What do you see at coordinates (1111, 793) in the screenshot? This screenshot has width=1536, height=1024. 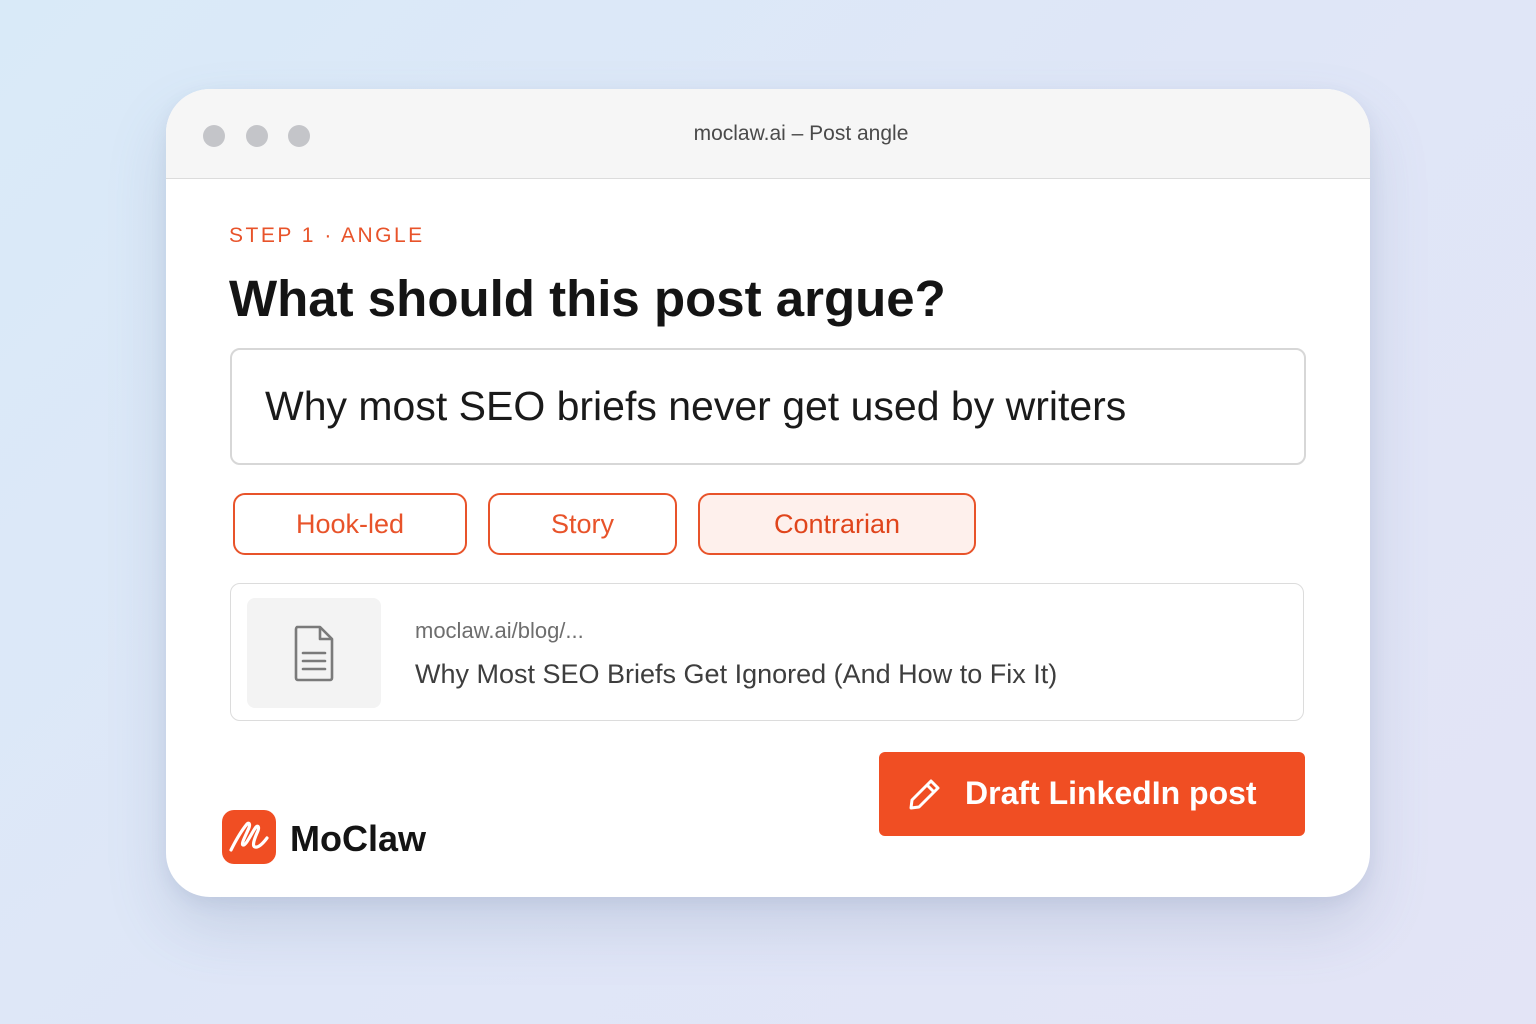 I see `draft-button-label: Draft LinkedIn post` at bounding box center [1111, 793].